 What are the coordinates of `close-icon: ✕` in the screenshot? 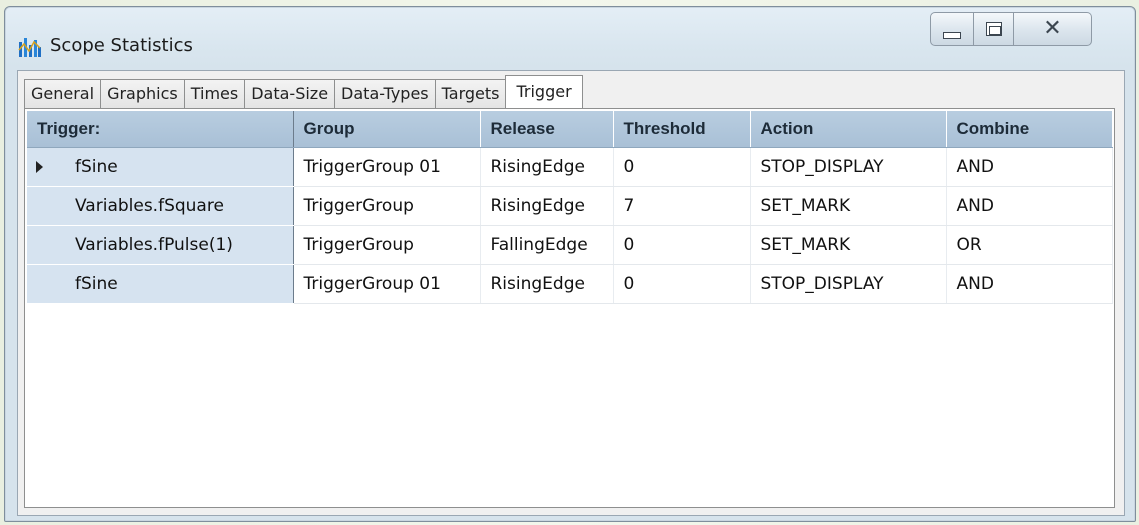 It's located at (1052, 28).